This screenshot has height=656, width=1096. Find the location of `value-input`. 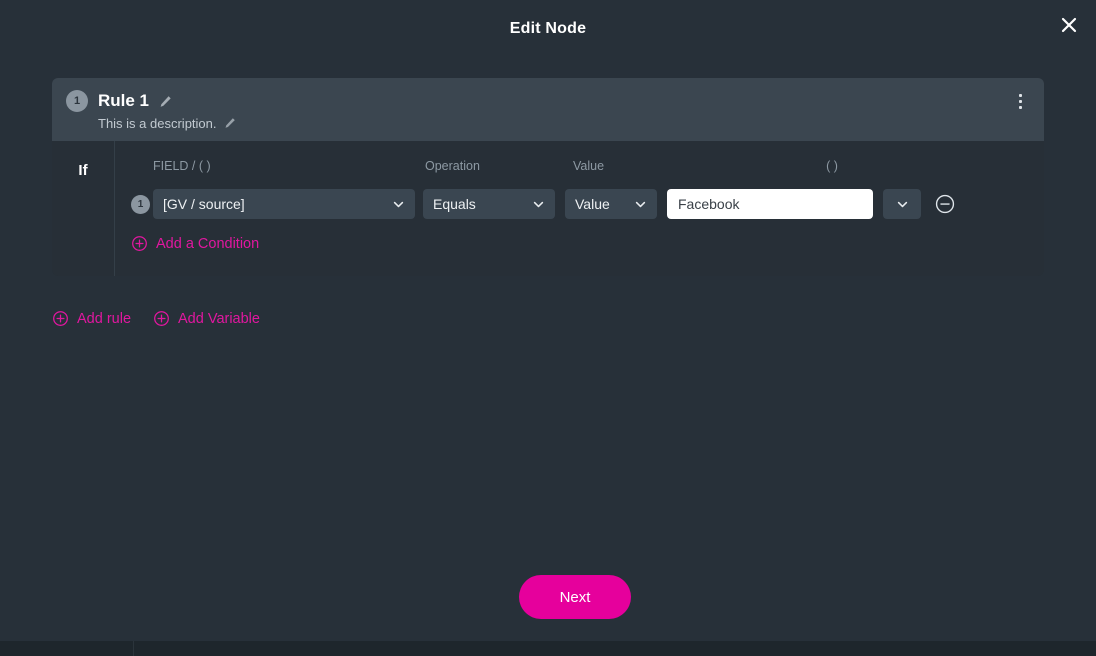

value-input is located at coordinates (770, 204).